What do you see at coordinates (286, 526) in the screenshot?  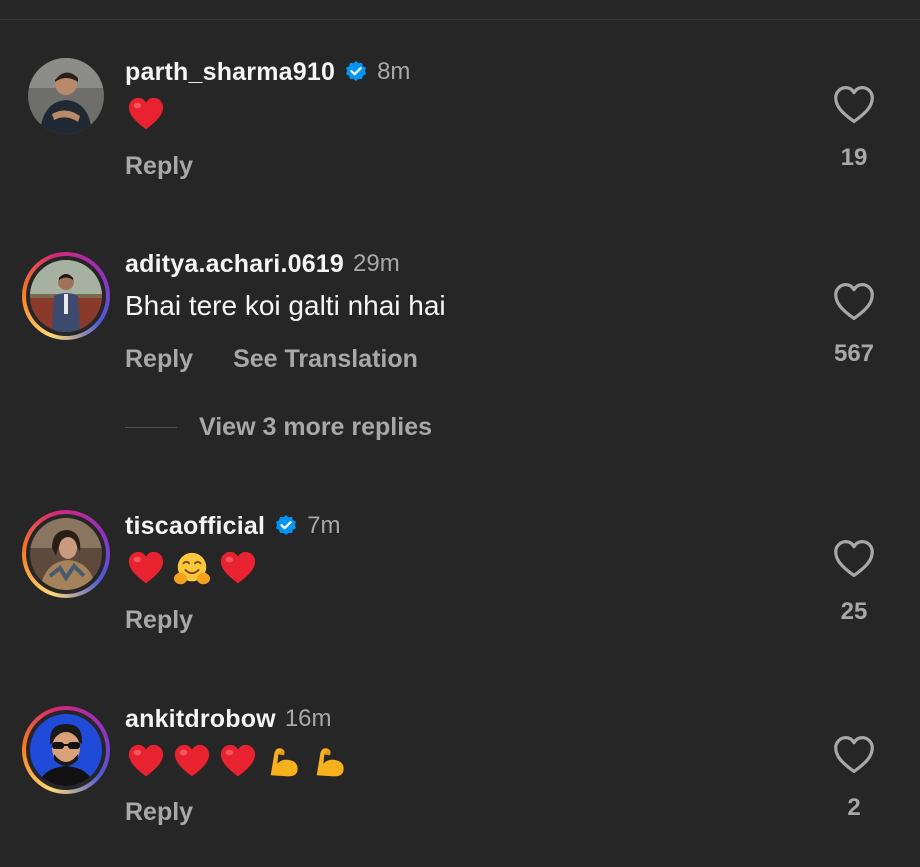 I see `verified-badge-icon` at bounding box center [286, 526].